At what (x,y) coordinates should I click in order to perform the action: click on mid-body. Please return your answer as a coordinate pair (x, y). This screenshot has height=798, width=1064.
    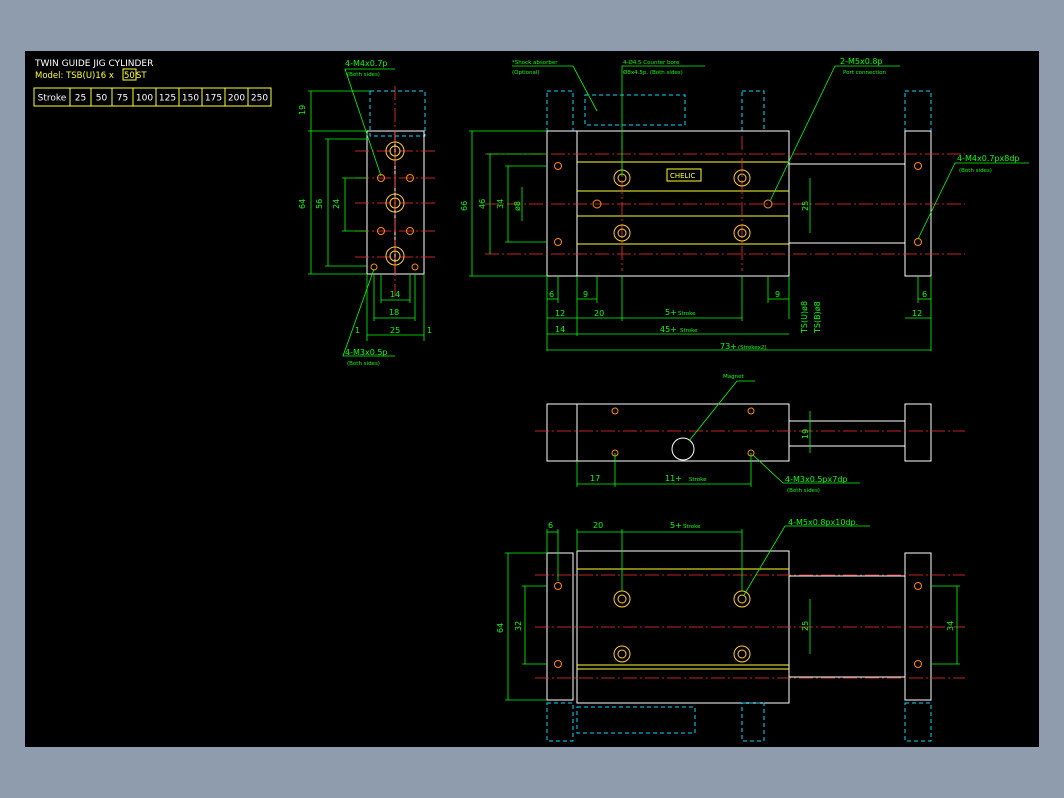
    Looking at the image, I should click on (683, 432).